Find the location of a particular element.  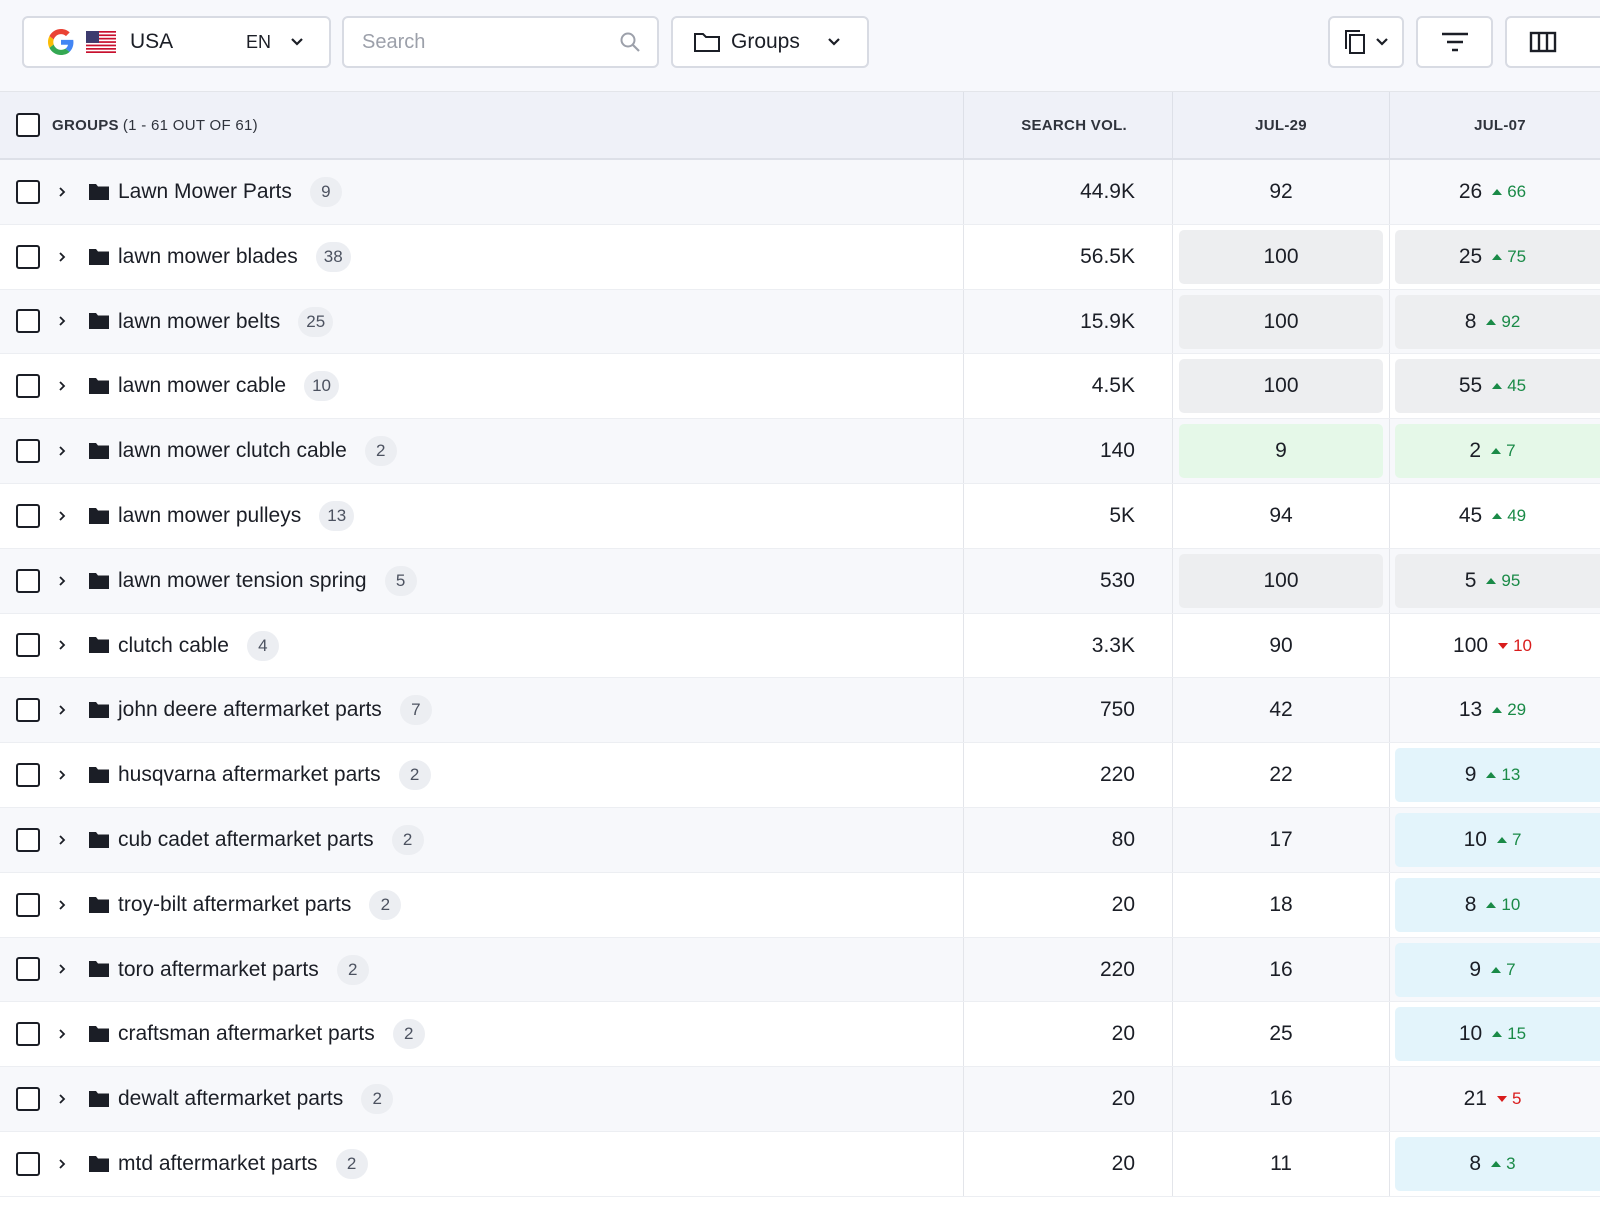

group-name: mtd aftermarket parts 2 is located at coordinates (243, 1164).